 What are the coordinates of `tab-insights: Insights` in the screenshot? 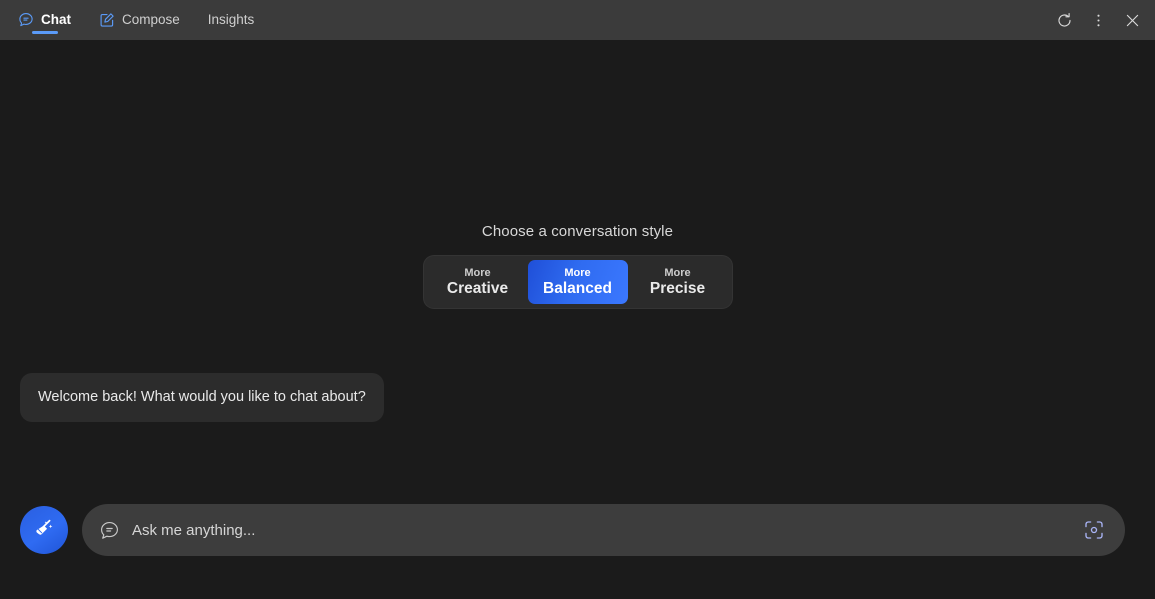 It's located at (231, 20).